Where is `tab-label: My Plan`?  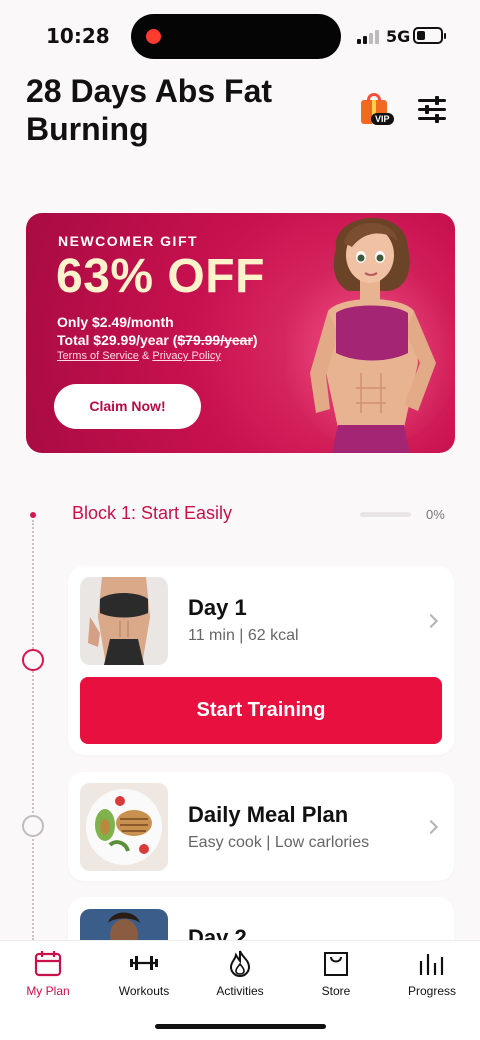
tab-label: My Plan is located at coordinates (48, 991).